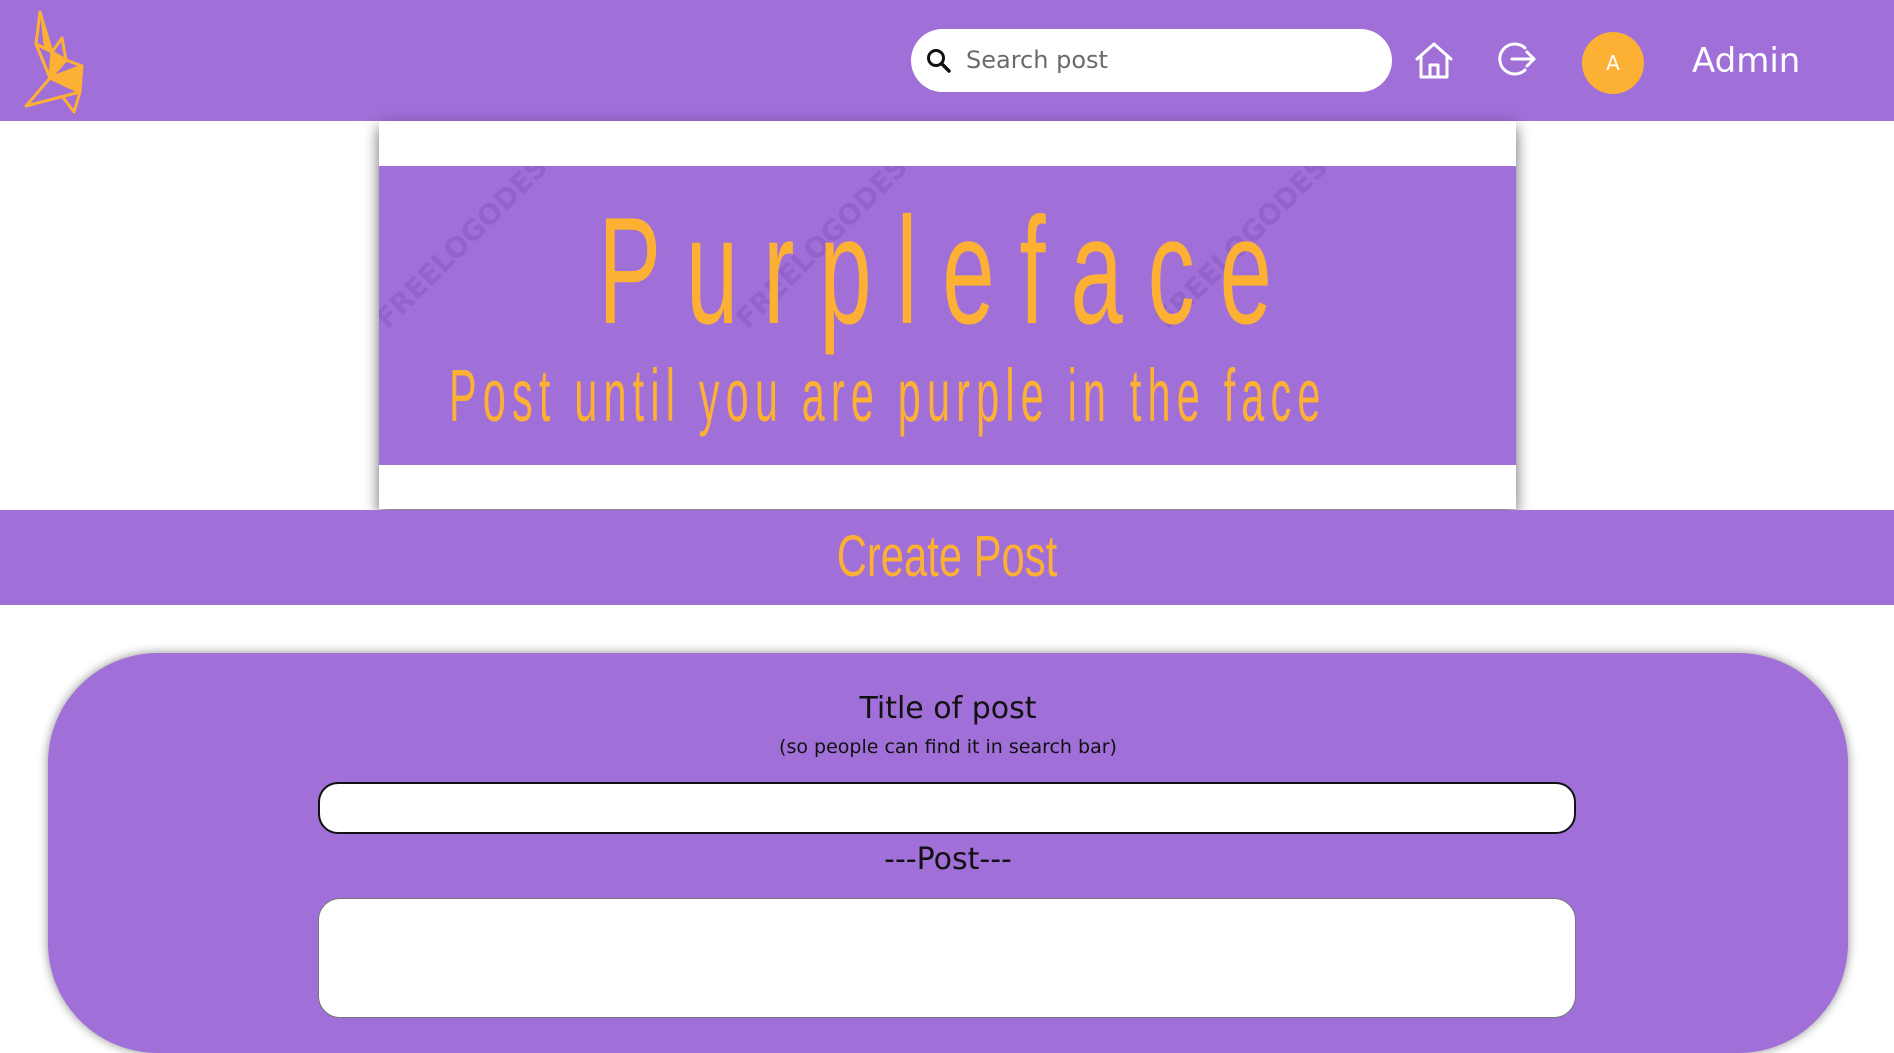  I want to click on origami-bird-logo, so click(62, 62).